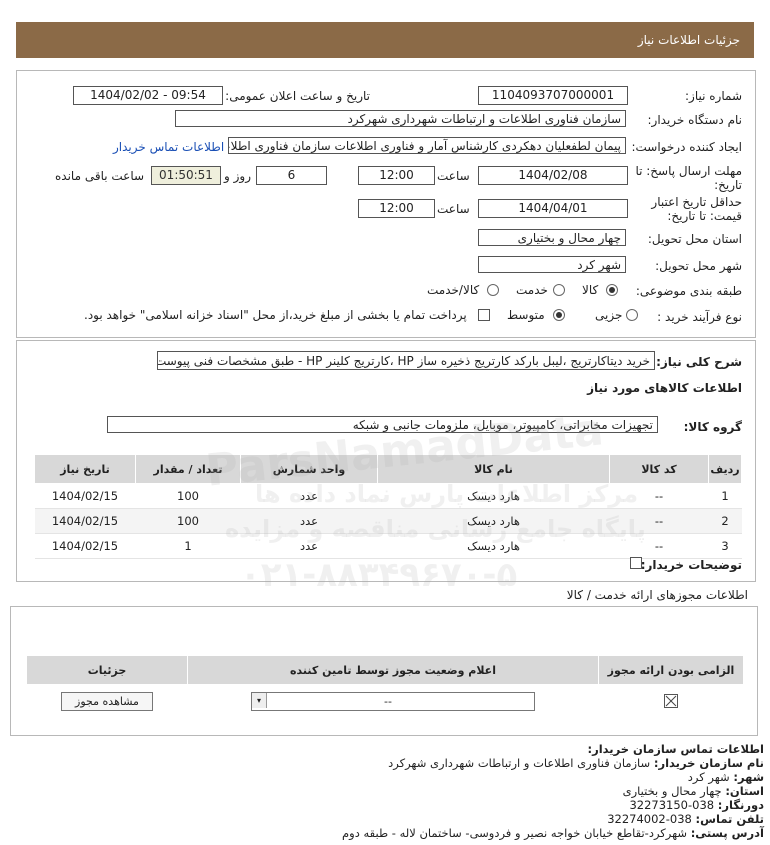  I want to click on view-license-button: مشاهده مجوز, so click(107, 701).